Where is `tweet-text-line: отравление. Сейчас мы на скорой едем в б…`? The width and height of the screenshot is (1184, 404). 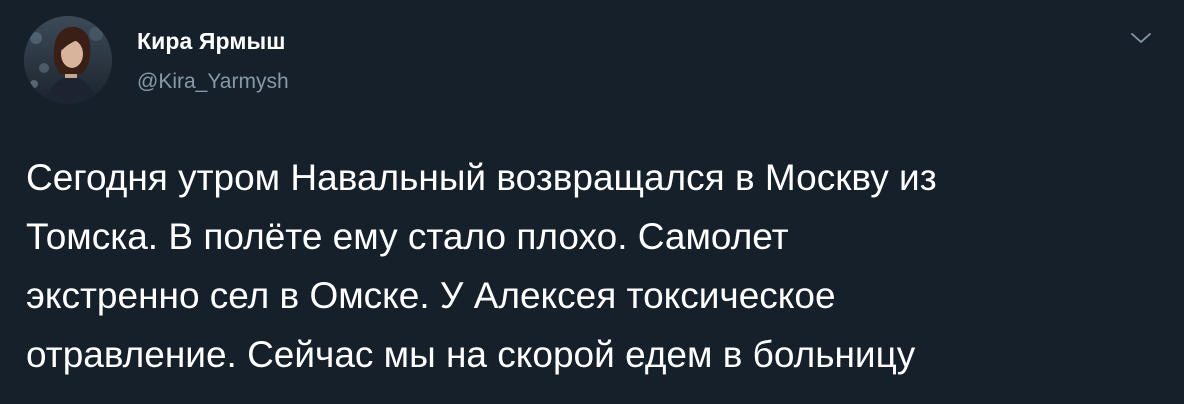 tweet-text-line: отравление. Сейчас мы на скорой едем в б… is located at coordinates (471, 354).